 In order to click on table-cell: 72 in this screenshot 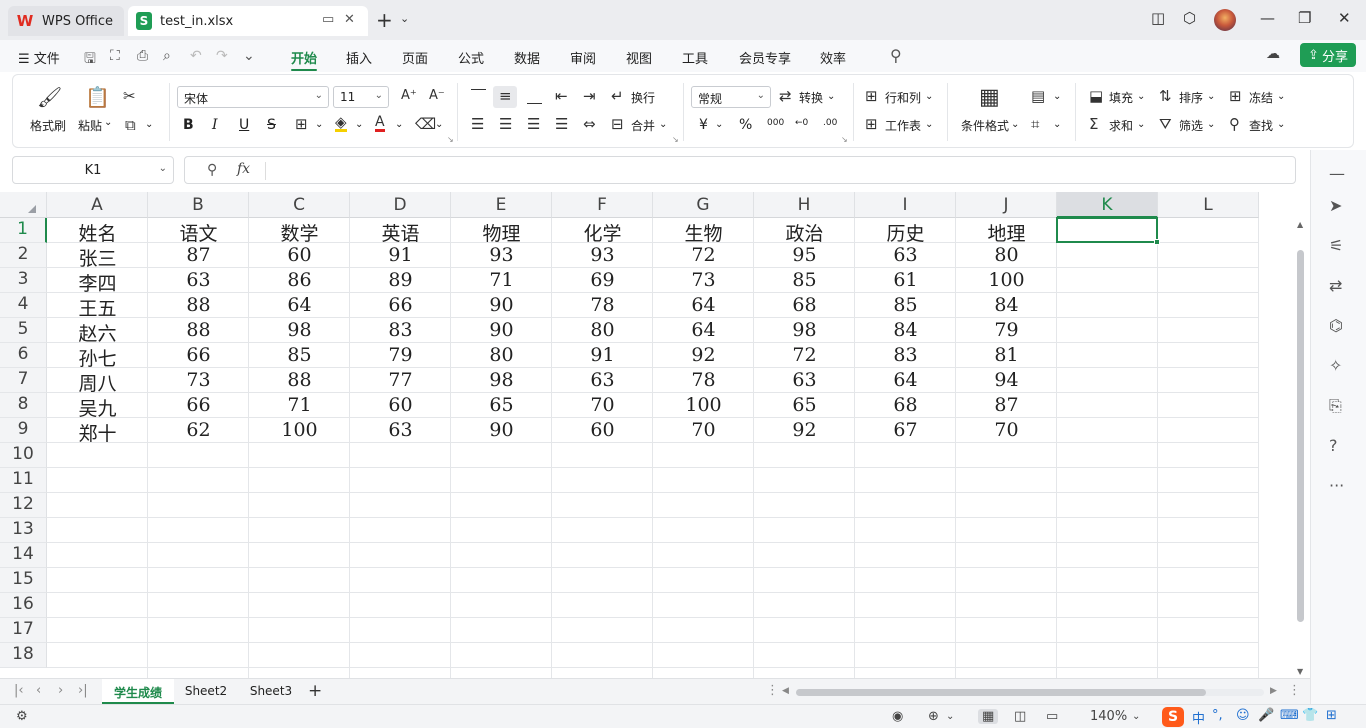, I will do `click(703, 255)`.